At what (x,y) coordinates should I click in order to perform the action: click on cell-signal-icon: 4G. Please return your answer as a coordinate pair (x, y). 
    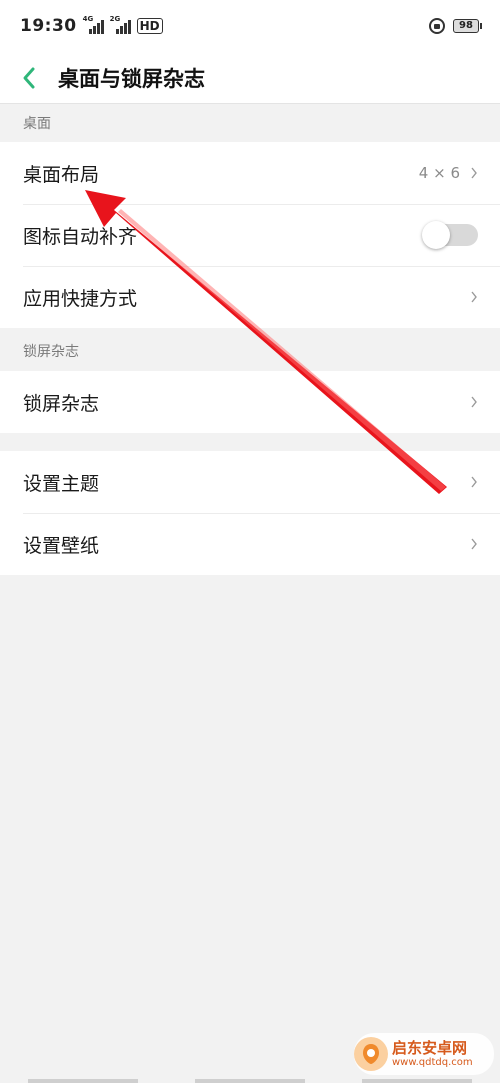
    Looking at the image, I should click on (93, 24).